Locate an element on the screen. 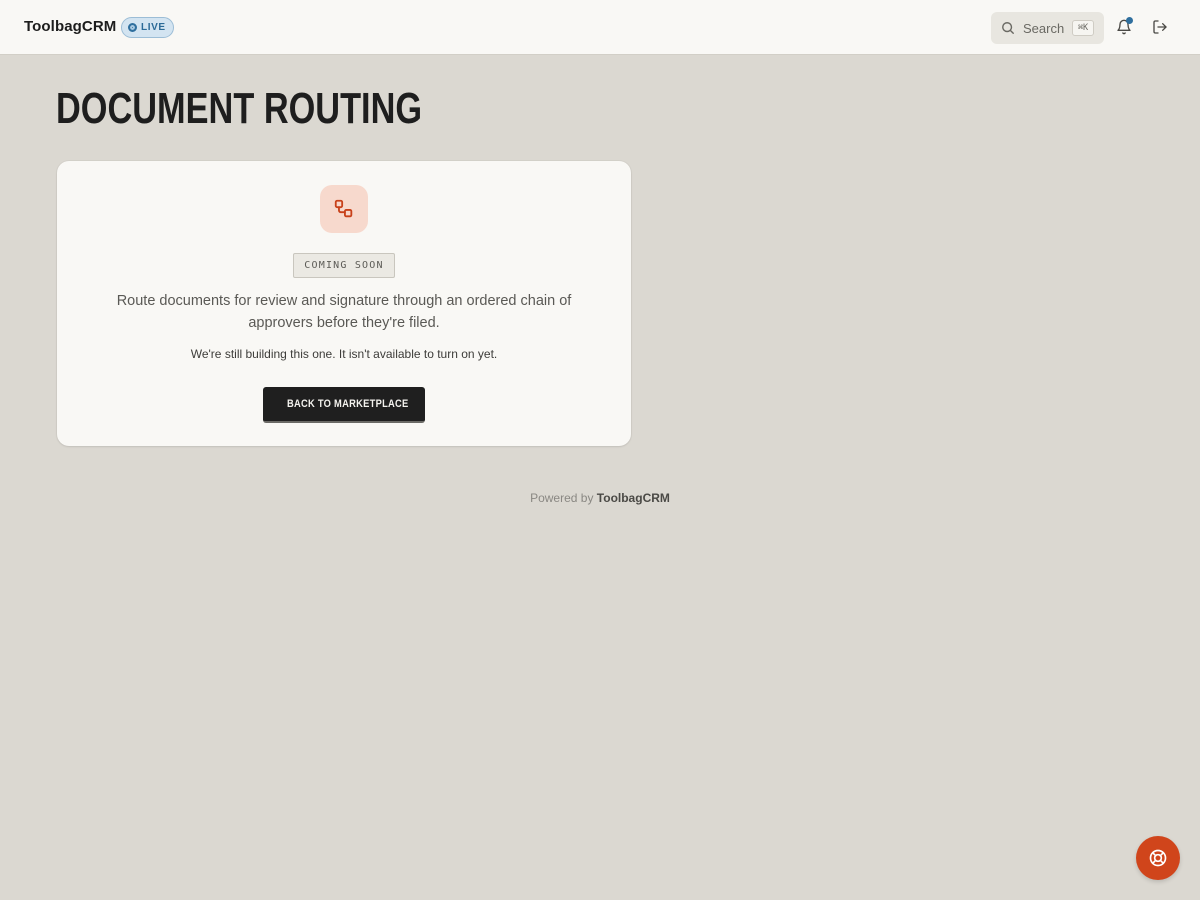  footer-prefix: Powered by is located at coordinates (562, 498).